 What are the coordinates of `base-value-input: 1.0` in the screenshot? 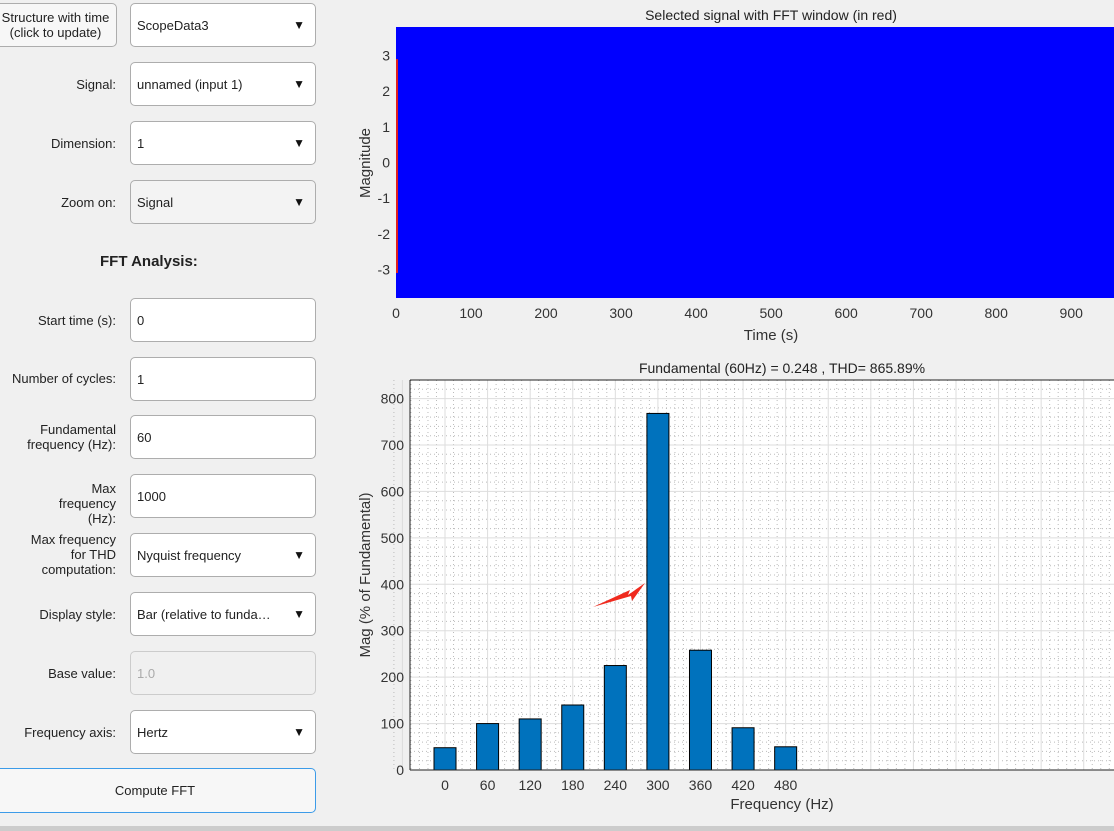 It's located at (223, 673).